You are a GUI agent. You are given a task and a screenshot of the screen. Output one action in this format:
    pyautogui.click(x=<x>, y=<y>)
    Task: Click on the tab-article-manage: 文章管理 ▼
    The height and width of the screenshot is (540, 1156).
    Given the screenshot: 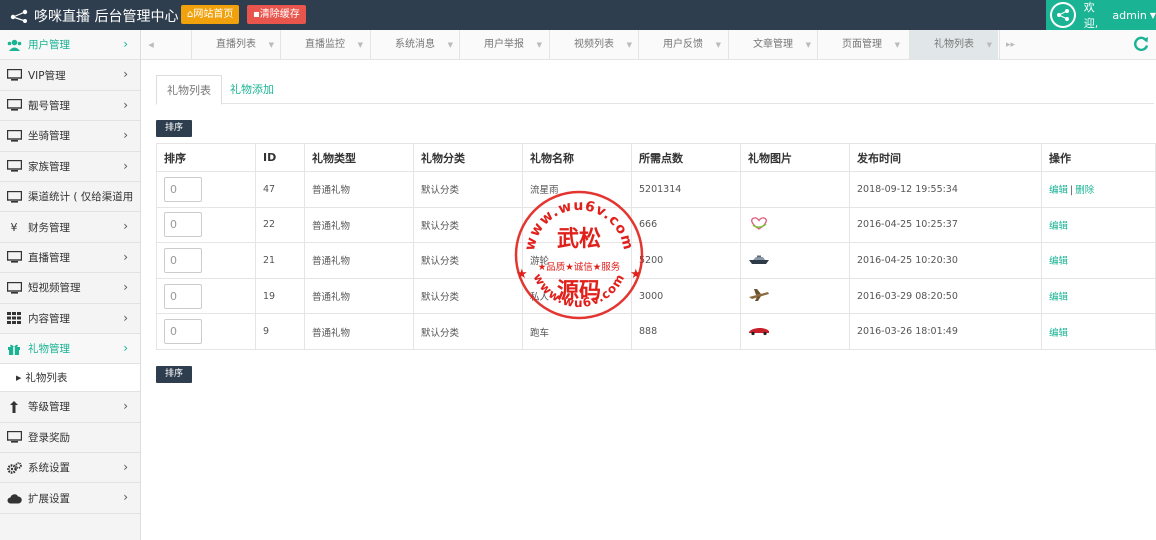 What is the action you would take?
    pyautogui.click(x=772, y=45)
    